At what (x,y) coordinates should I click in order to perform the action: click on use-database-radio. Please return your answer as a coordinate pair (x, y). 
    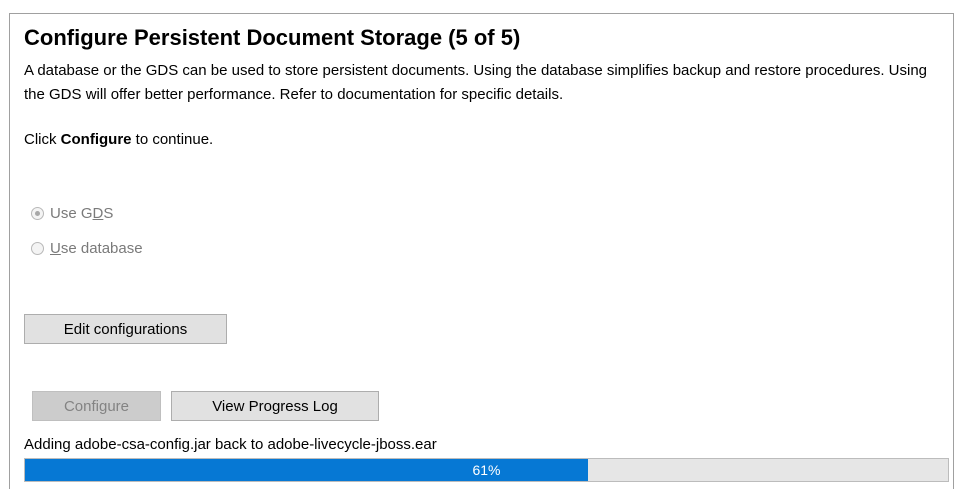
    Looking at the image, I should click on (37, 248).